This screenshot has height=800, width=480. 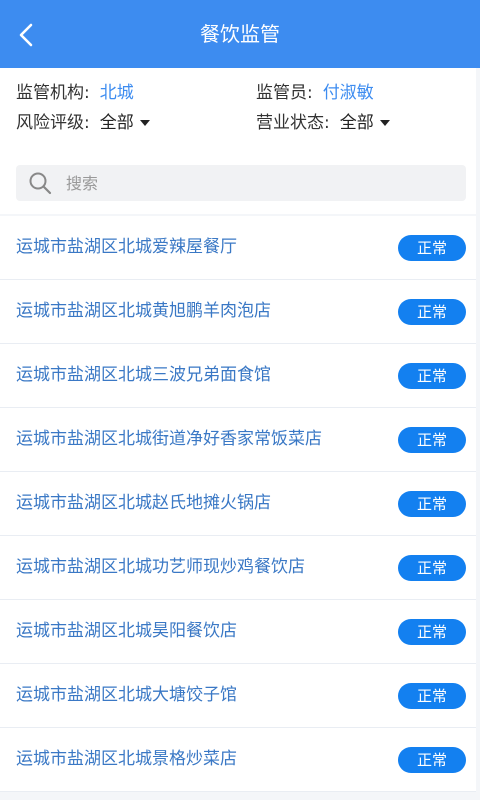 What do you see at coordinates (126, 631) in the screenshot?
I see `list-item-name: 运城市盐湖区北城昊阳餐饮店` at bounding box center [126, 631].